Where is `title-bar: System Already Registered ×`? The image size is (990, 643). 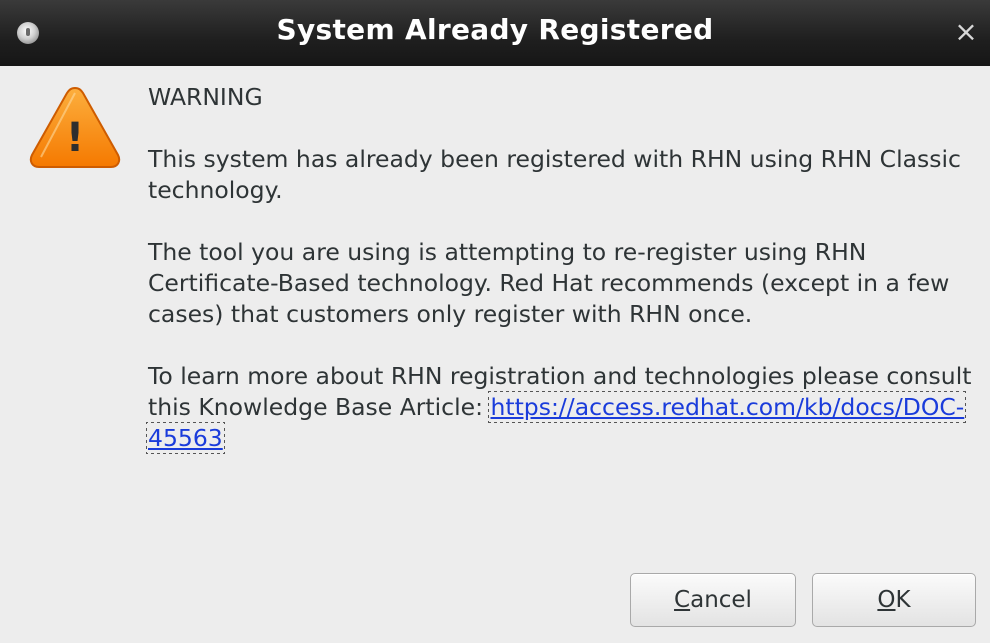 title-bar: System Already Registered × is located at coordinates (495, 33).